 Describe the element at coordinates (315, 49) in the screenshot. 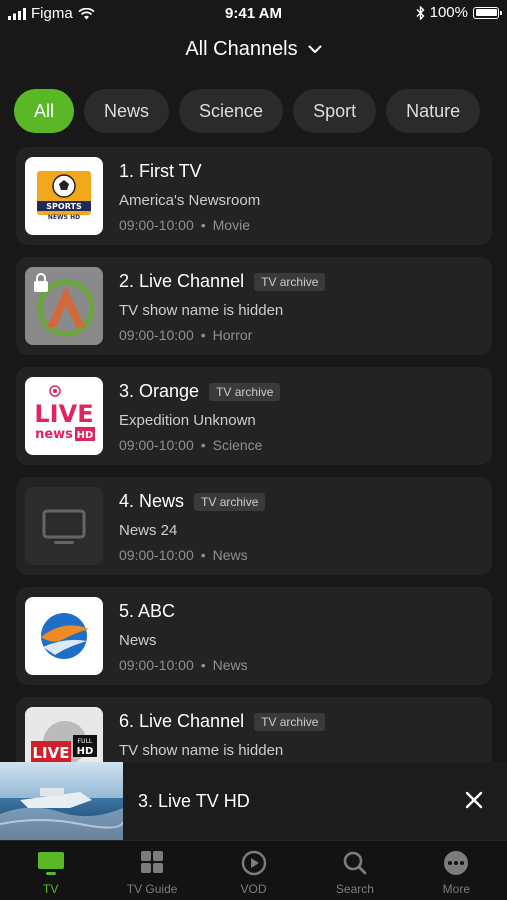

I see `chevron-down-icon` at that location.